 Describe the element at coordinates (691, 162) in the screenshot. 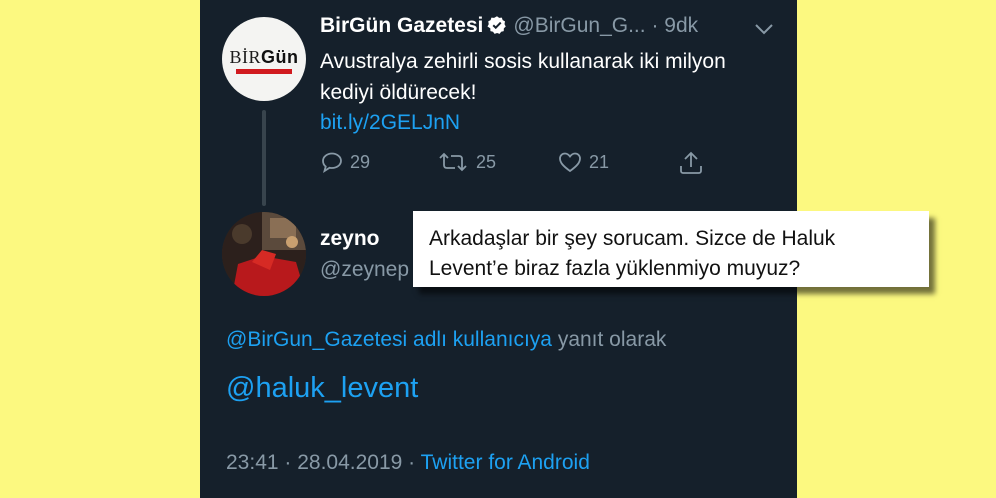

I see `share-icon` at that location.